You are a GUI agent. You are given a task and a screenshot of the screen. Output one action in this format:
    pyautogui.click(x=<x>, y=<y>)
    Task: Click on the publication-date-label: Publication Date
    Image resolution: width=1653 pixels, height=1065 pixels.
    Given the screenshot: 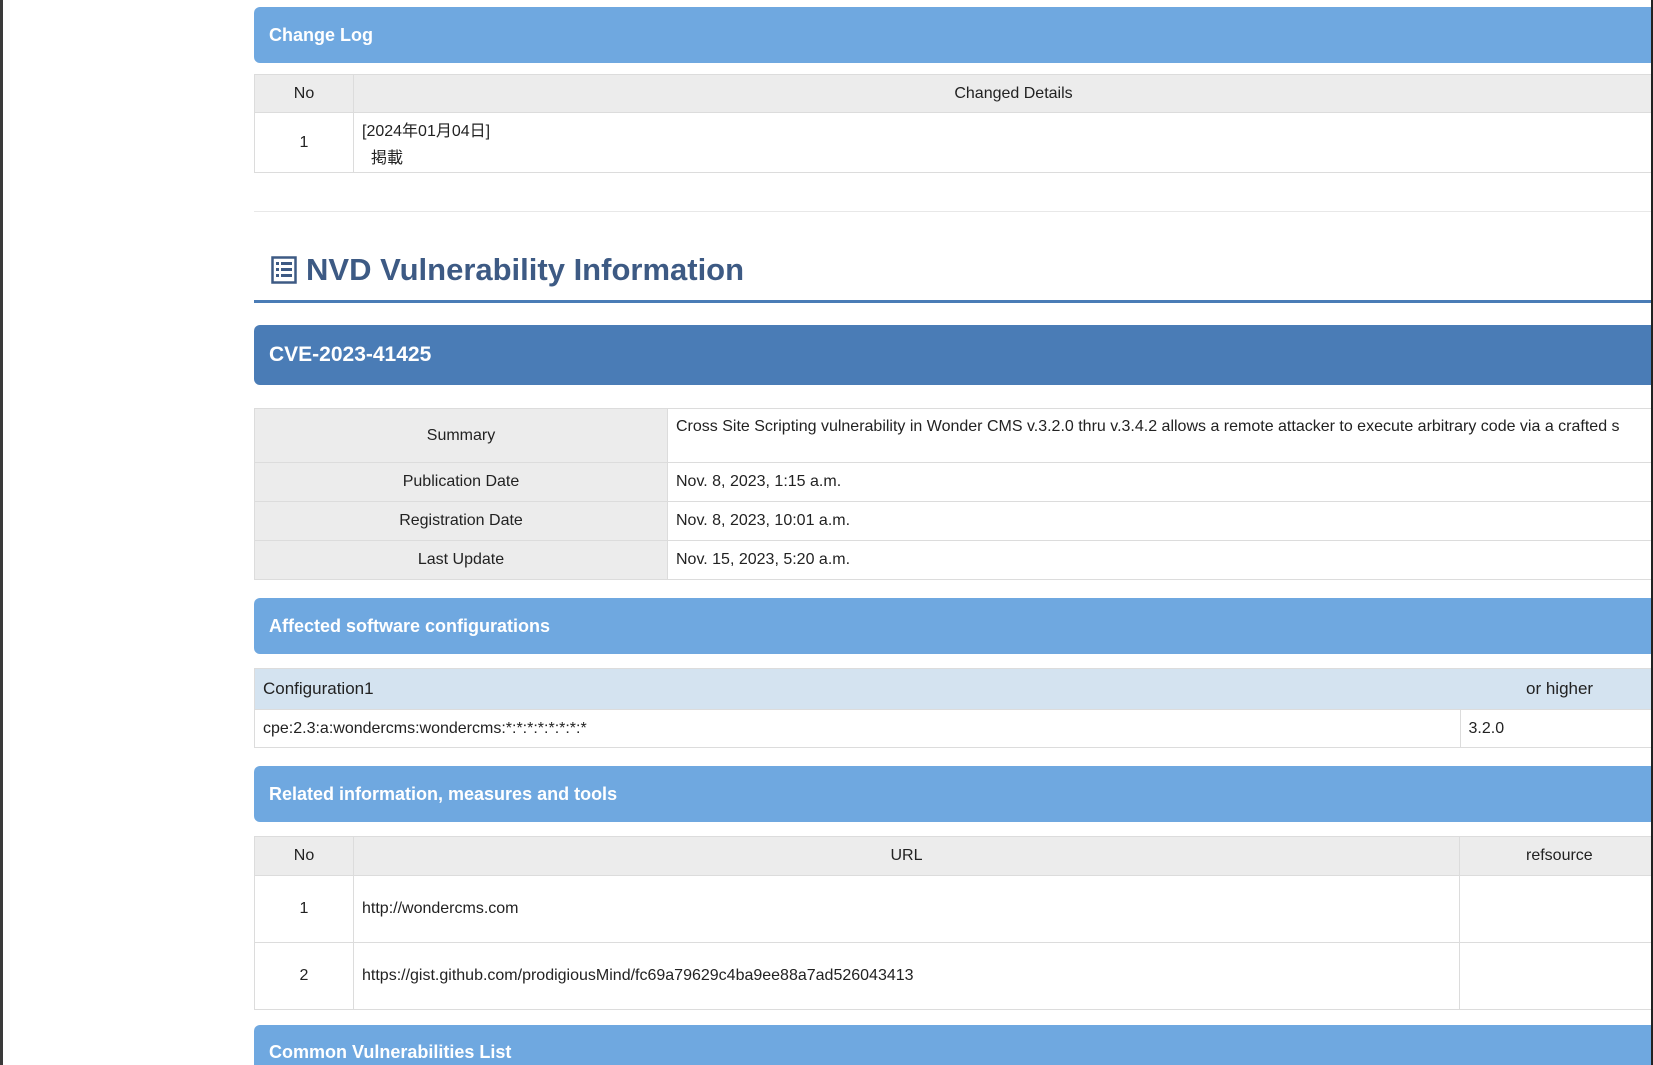 What is the action you would take?
    pyautogui.click(x=461, y=482)
    